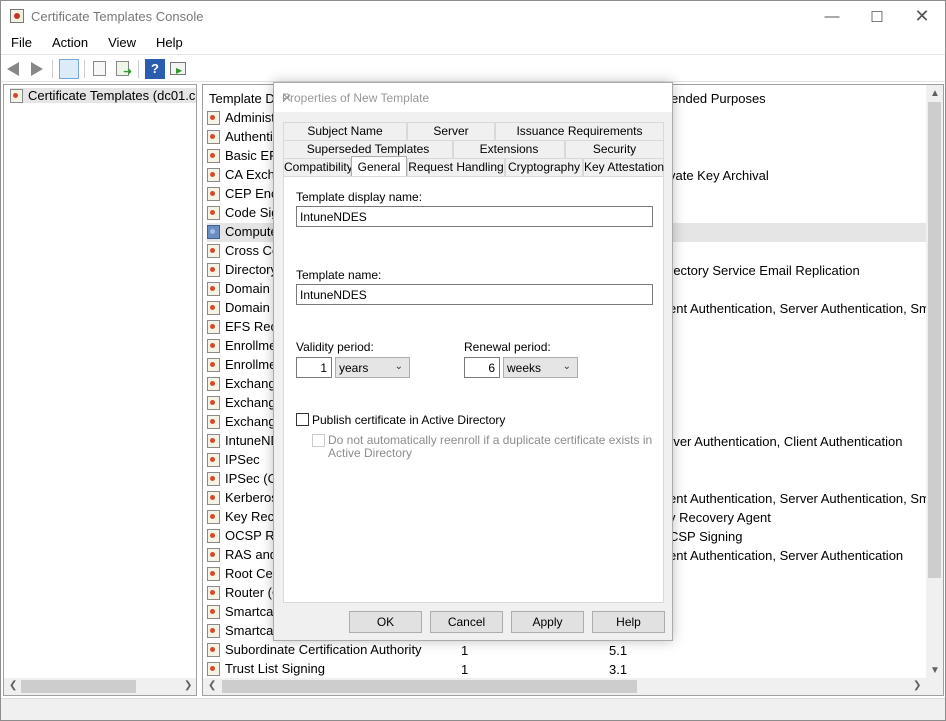 Image resolution: width=946 pixels, height=721 pixels. I want to click on template-name-field: IntuneNDES, so click(474, 294).